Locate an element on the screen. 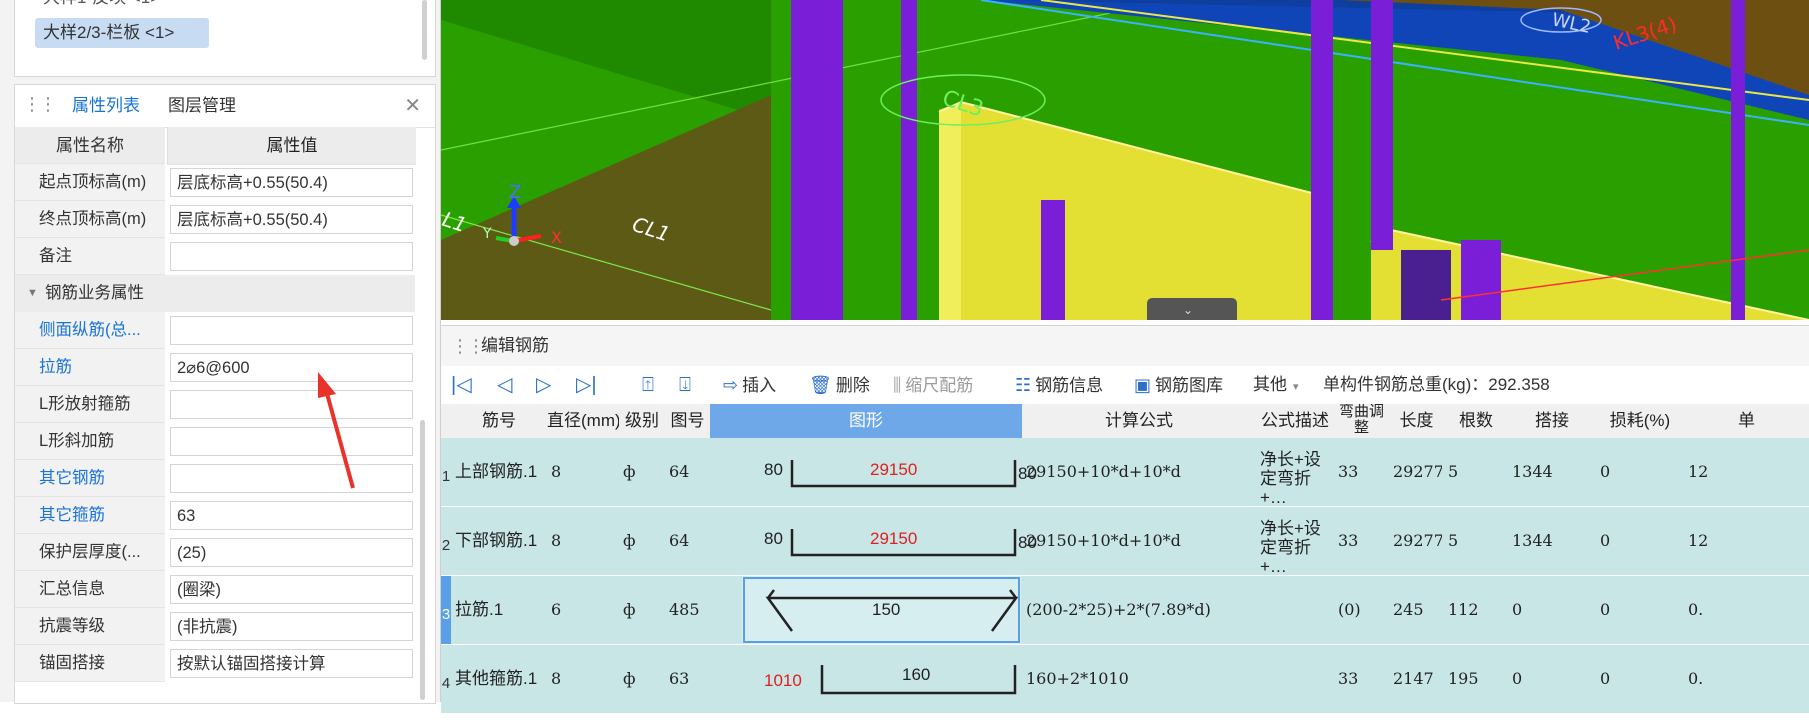  cell-name: 其他箍筋.1 is located at coordinates (496, 678).